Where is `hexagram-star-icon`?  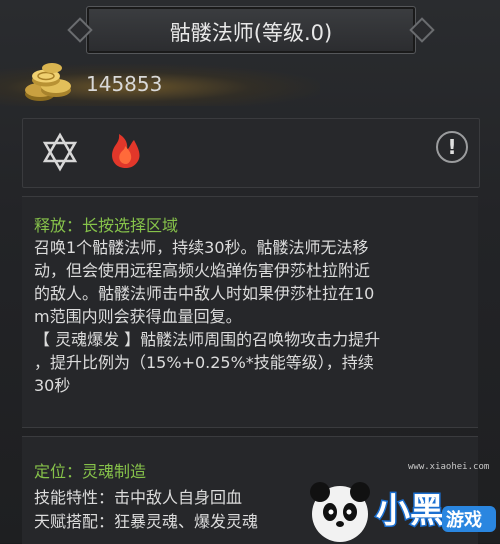 hexagram-star-icon is located at coordinates (60, 152).